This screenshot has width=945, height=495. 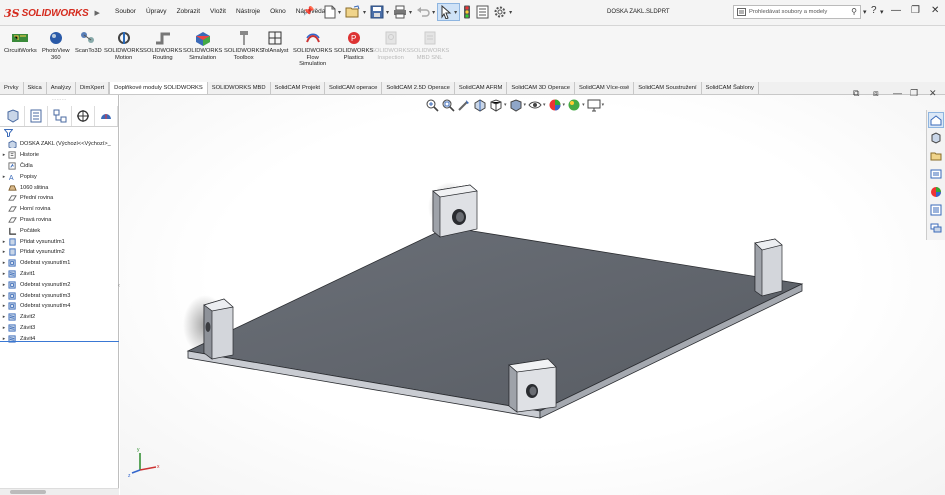 I want to click on tree-item: Čidla, so click(x=59, y=166).